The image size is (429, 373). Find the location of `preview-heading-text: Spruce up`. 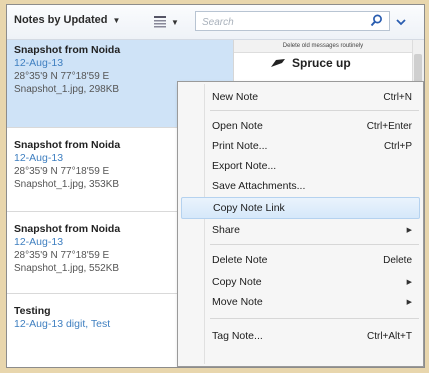

preview-heading-text: Spruce up is located at coordinates (321, 63).